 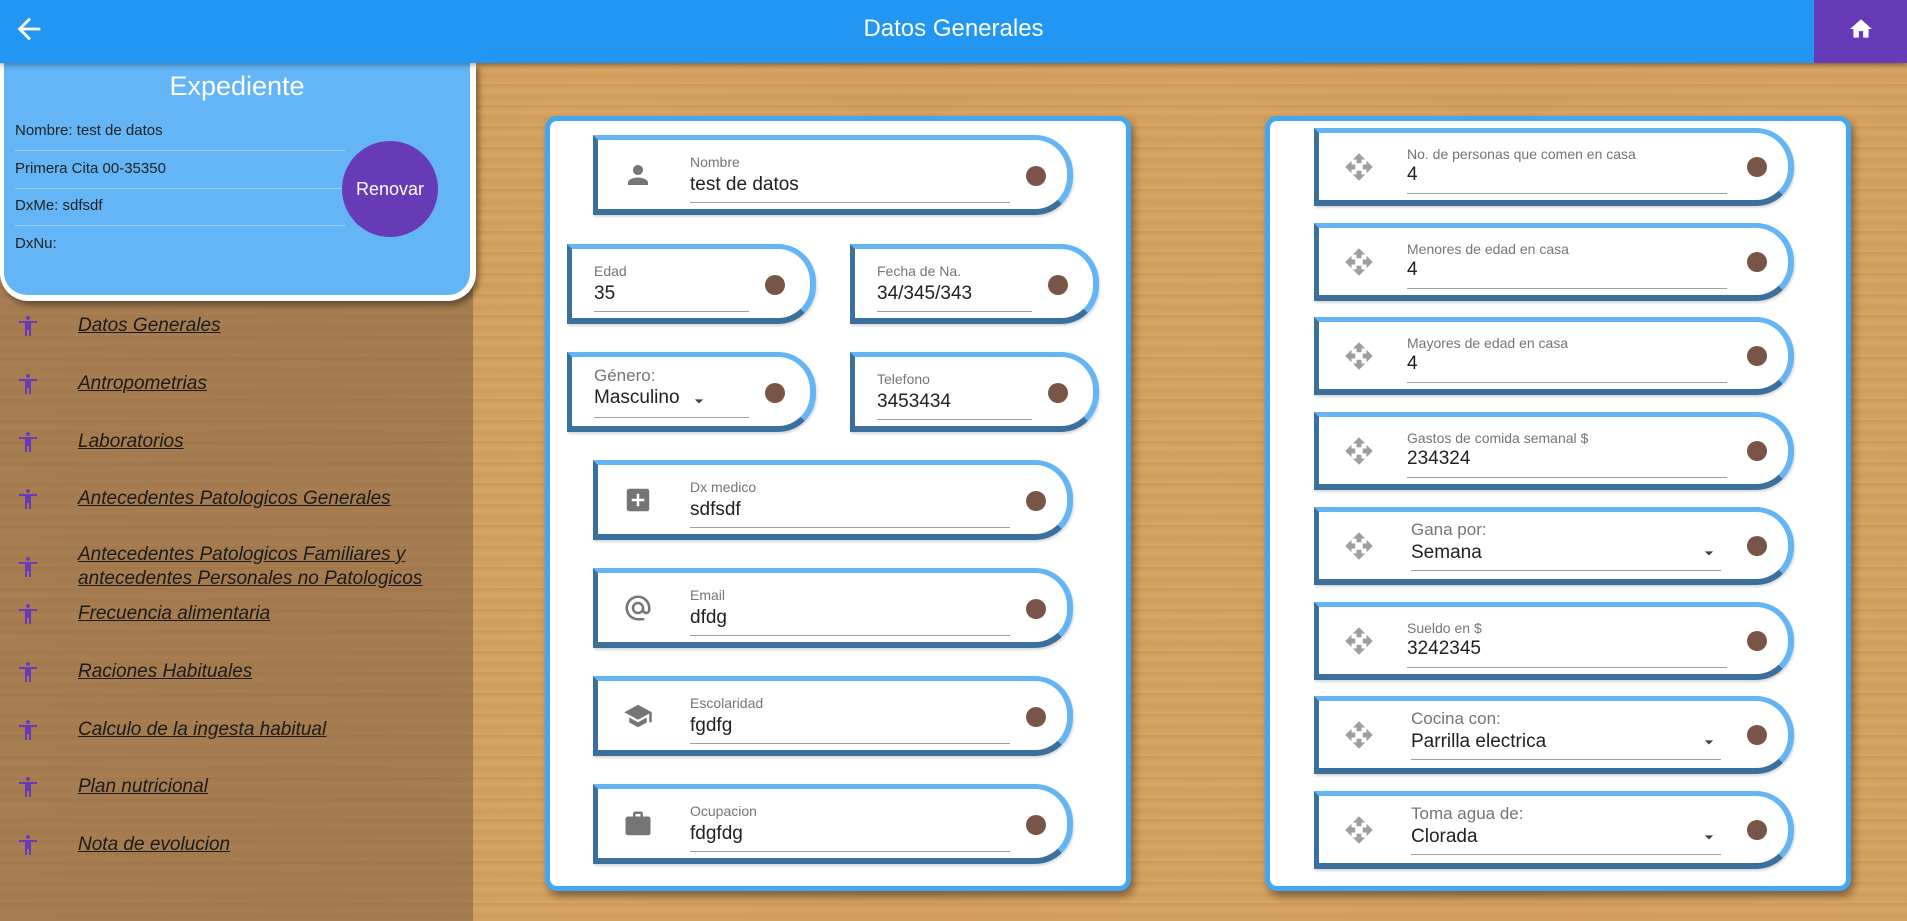 I want to click on nav-item: Laboratorios, so click(x=236, y=442).